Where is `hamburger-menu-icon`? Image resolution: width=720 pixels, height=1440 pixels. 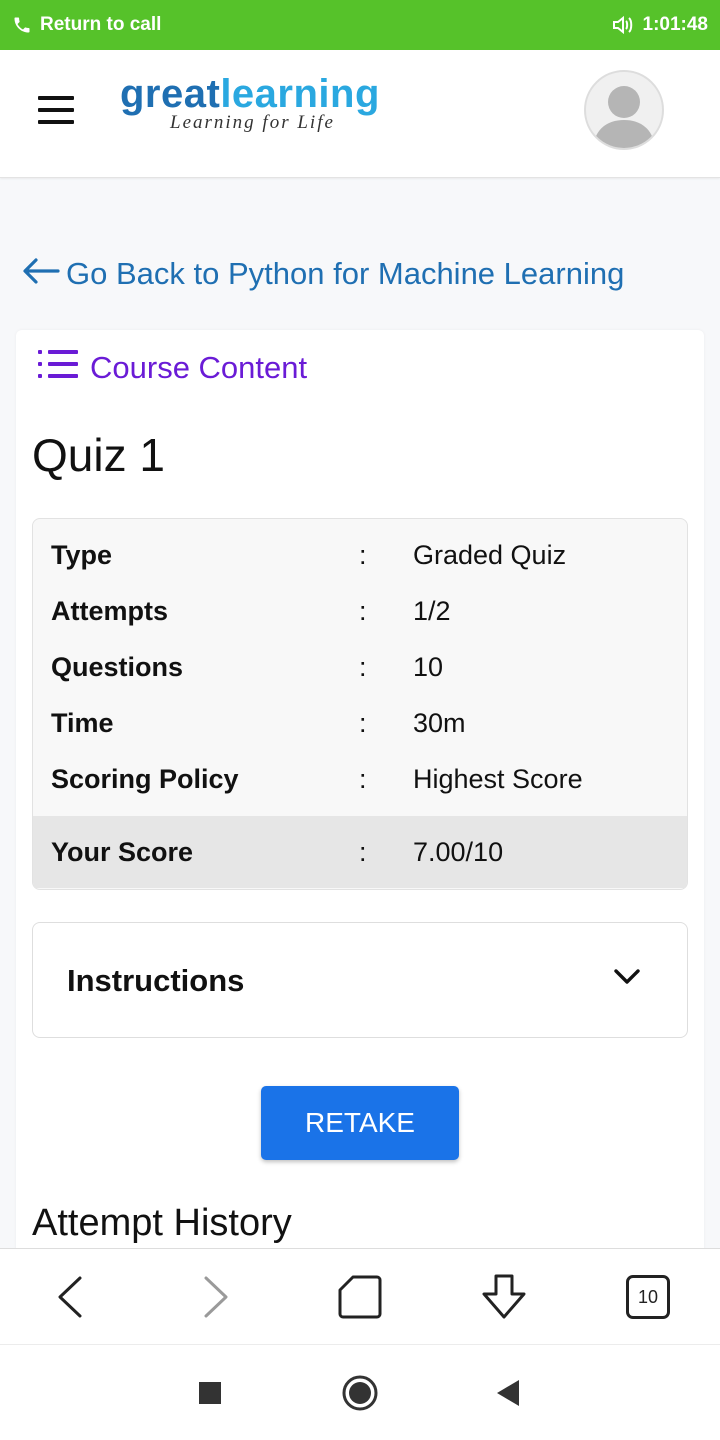 hamburger-menu-icon is located at coordinates (56, 110).